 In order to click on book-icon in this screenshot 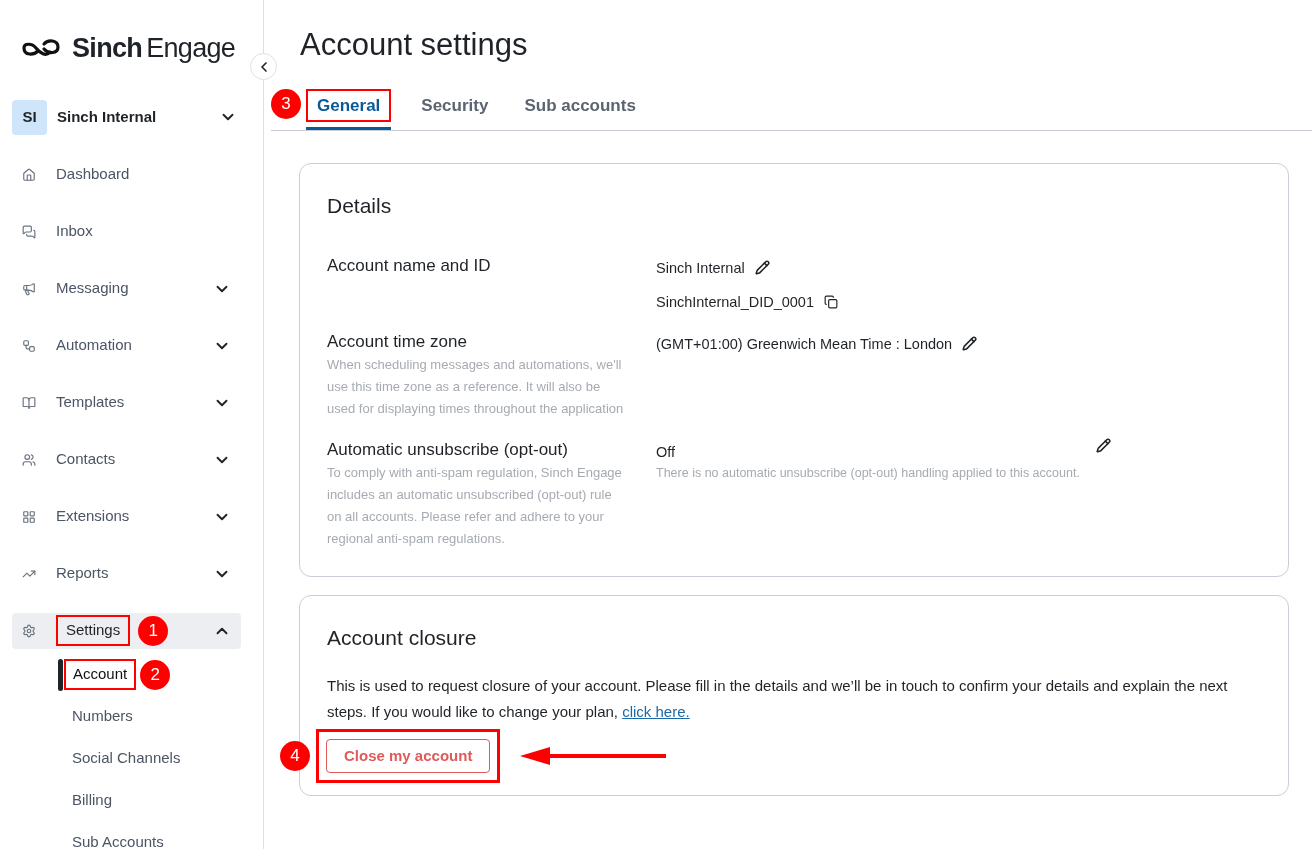, I will do `click(29, 402)`.